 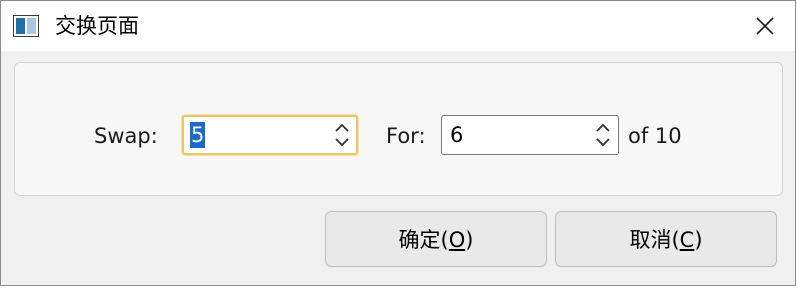 What do you see at coordinates (97, 26) in the screenshot?
I see `dialog-title: 交换页面` at bounding box center [97, 26].